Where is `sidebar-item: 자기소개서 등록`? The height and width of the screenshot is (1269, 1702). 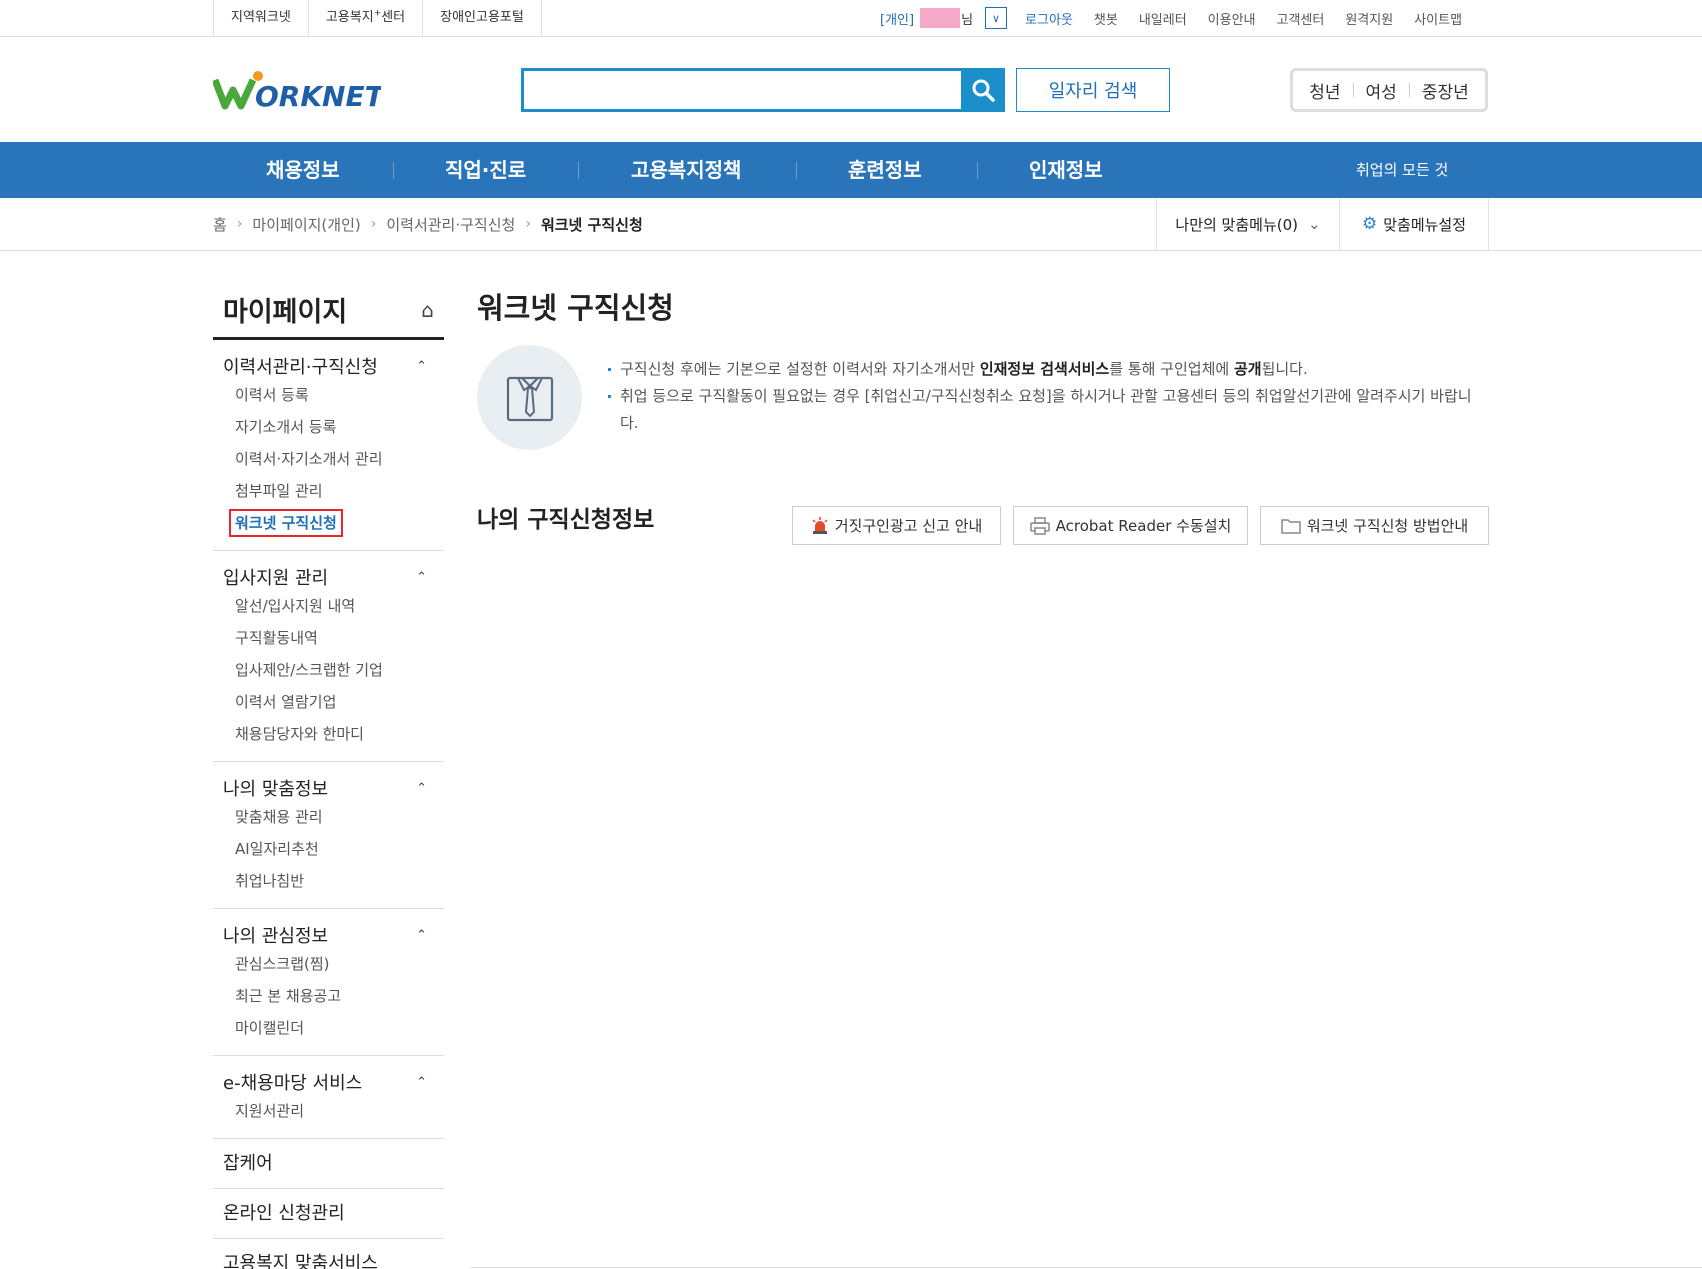 sidebar-item: 자기소개서 등록 is located at coordinates (328, 427).